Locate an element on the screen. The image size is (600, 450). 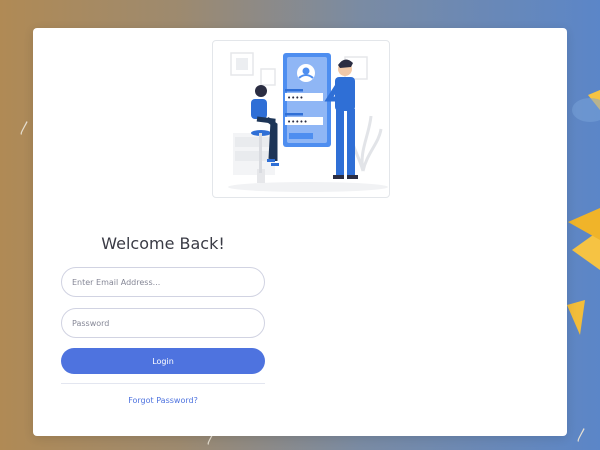
welcome-title: Welcome Back! is located at coordinates (163, 243).